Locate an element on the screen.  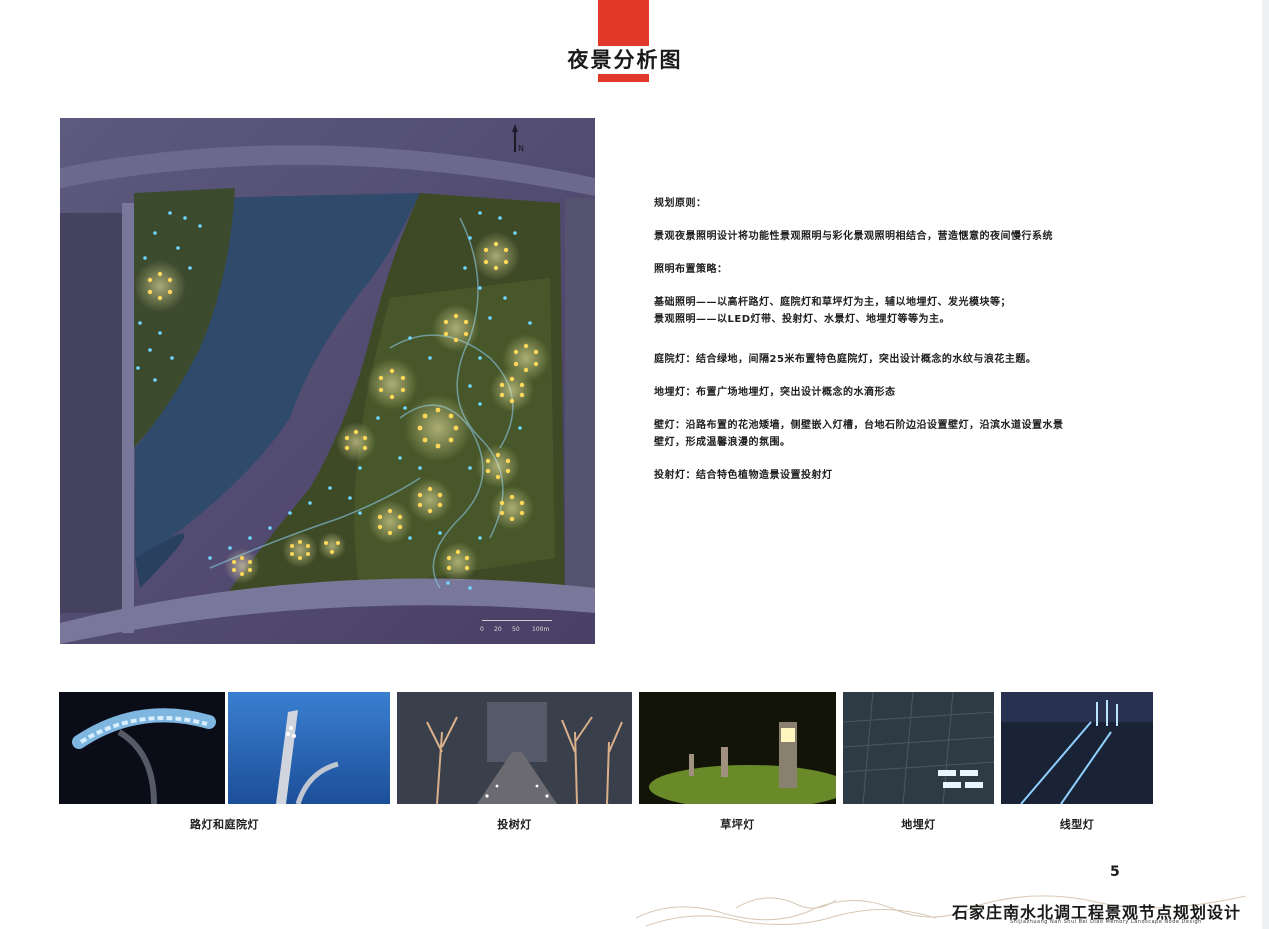
north-label: N is located at coordinates (521, 148).